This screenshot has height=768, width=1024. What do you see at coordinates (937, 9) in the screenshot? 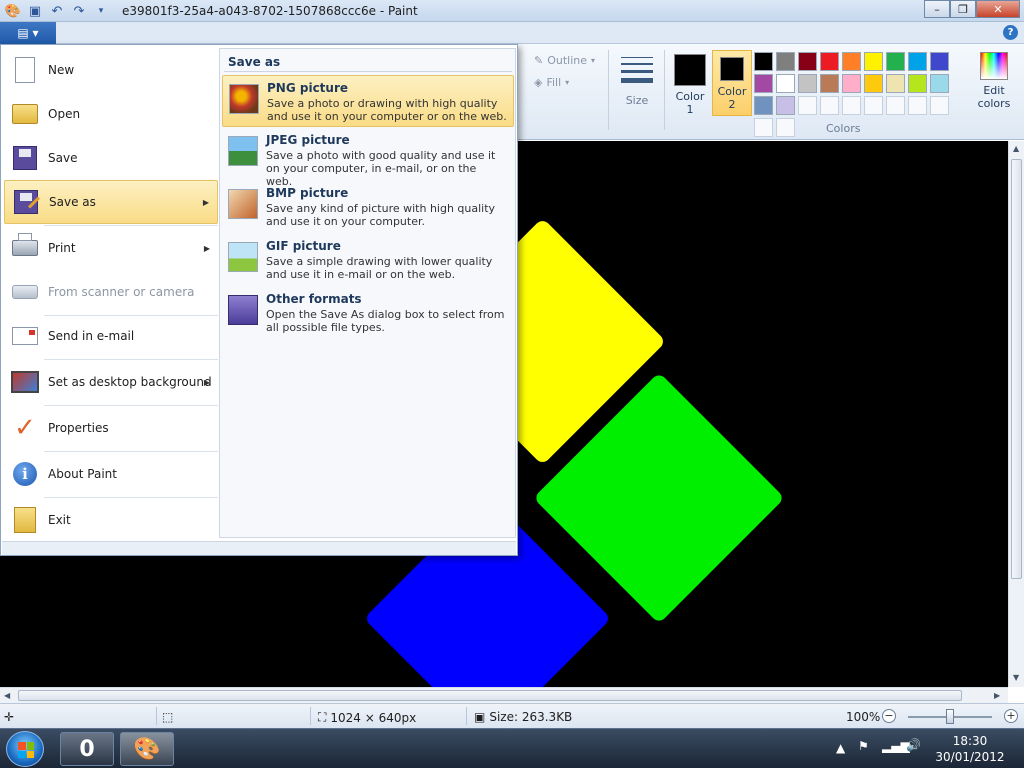
I see `minimize-button: –` at bounding box center [937, 9].